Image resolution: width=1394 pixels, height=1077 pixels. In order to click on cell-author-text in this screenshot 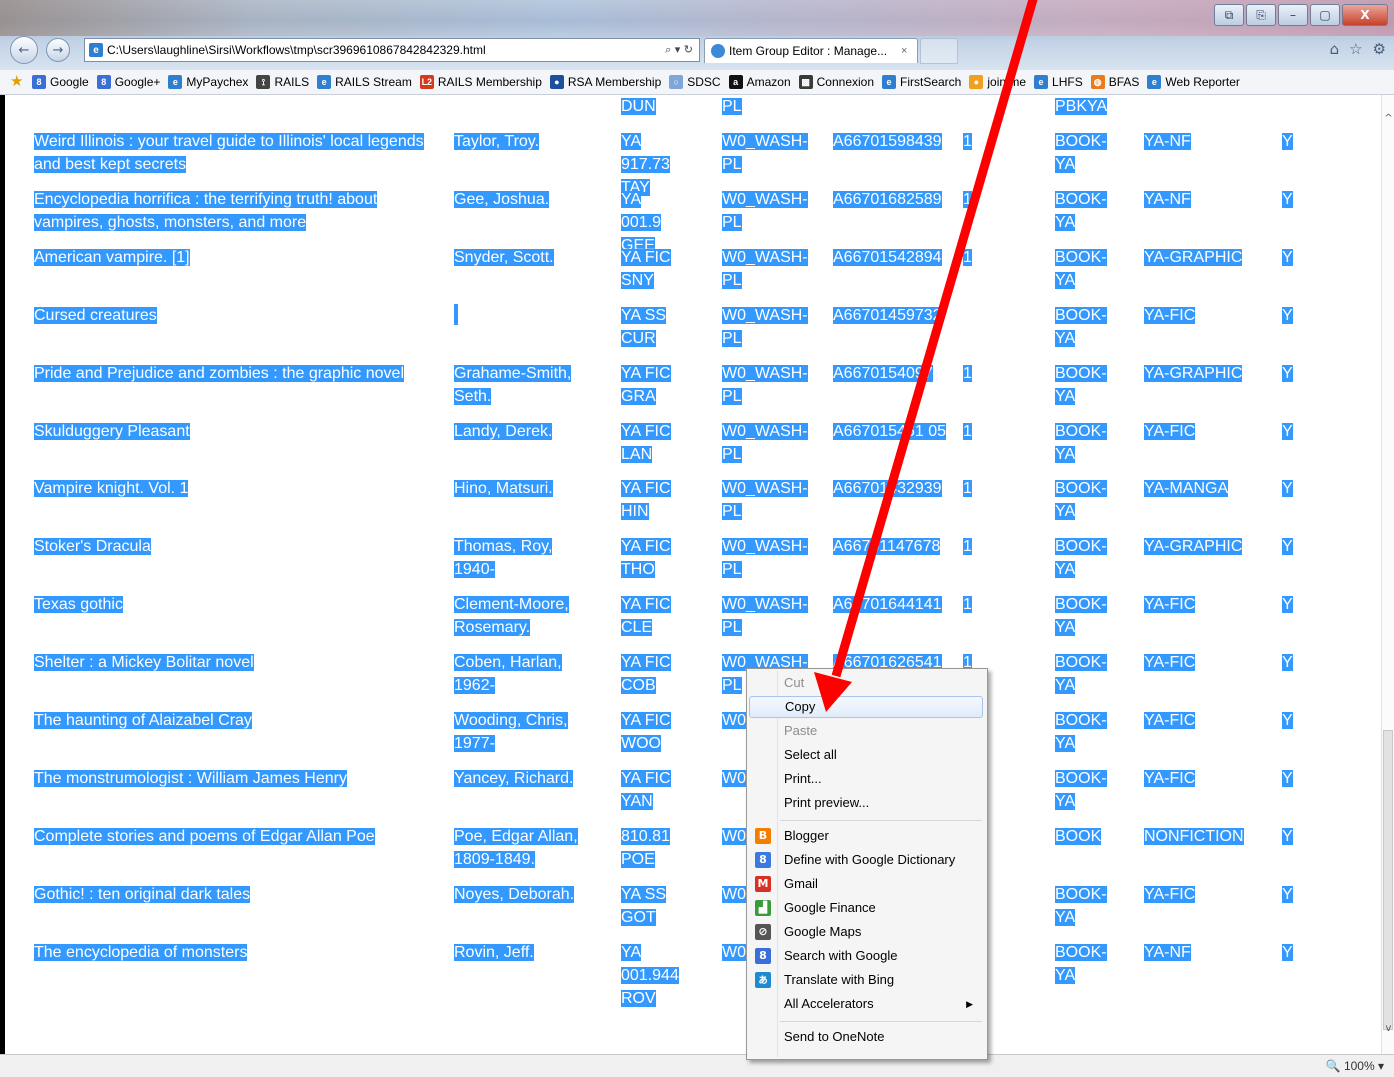, I will do `click(456, 314)`.